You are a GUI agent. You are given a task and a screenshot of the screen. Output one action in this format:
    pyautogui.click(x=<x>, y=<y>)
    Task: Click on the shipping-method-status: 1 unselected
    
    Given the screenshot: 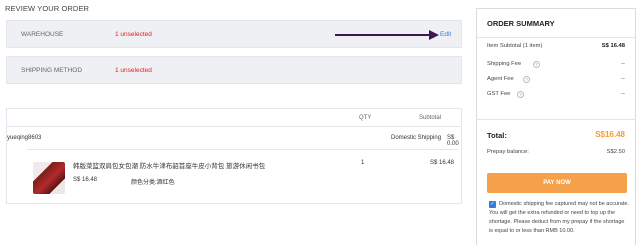 What is the action you would take?
    pyautogui.click(x=133, y=70)
    